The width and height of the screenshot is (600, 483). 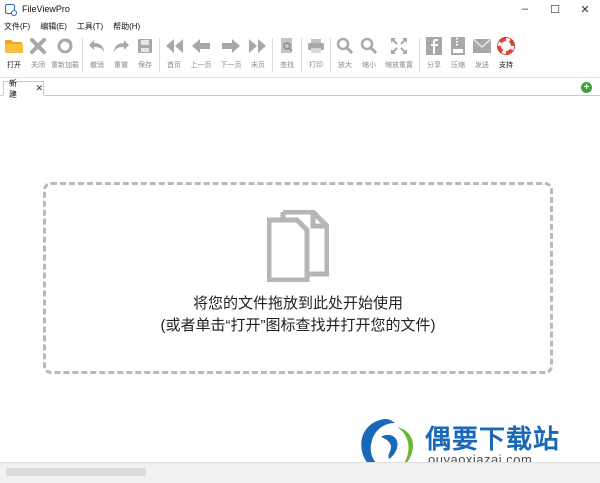 What do you see at coordinates (23, 89) in the screenshot?
I see `tab-new: 新建 ✕` at bounding box center [23, 89].